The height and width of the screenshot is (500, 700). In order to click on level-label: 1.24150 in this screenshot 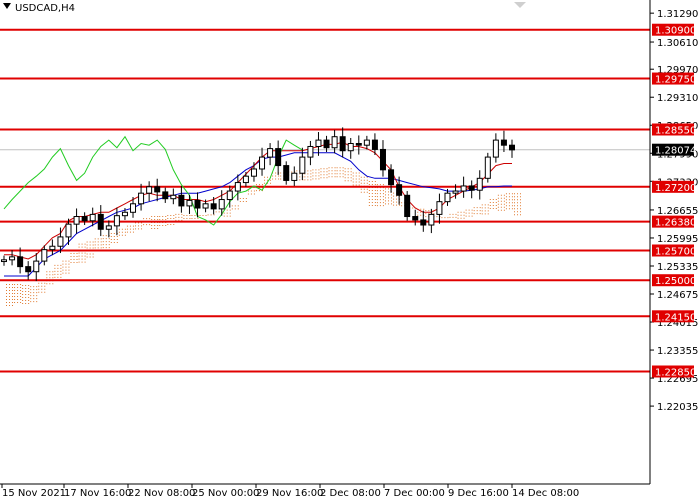, I will do `click(675, 317)`.